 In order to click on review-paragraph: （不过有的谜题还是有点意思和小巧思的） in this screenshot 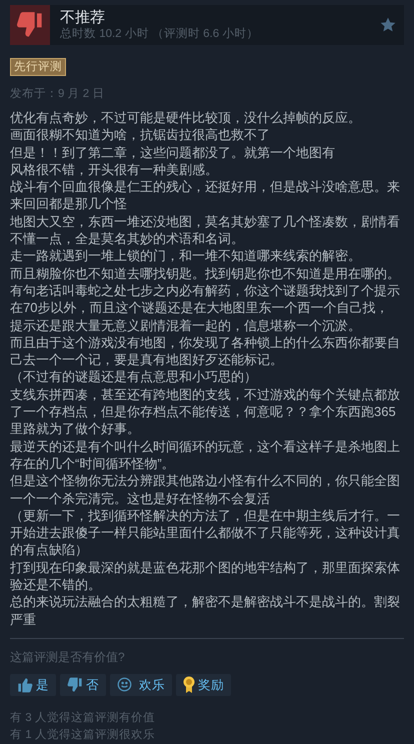, I will do `click(134, 377)`.